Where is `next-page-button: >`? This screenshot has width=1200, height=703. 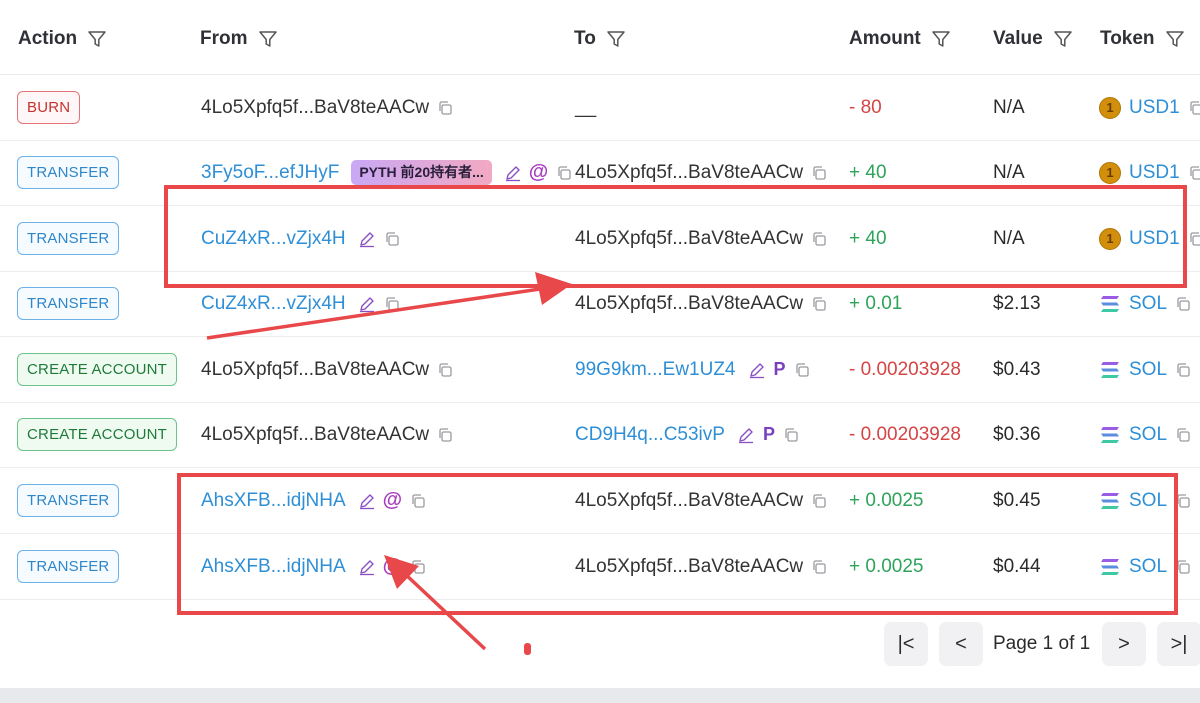 next-page-button: > is located at coordinates (1124, 644).